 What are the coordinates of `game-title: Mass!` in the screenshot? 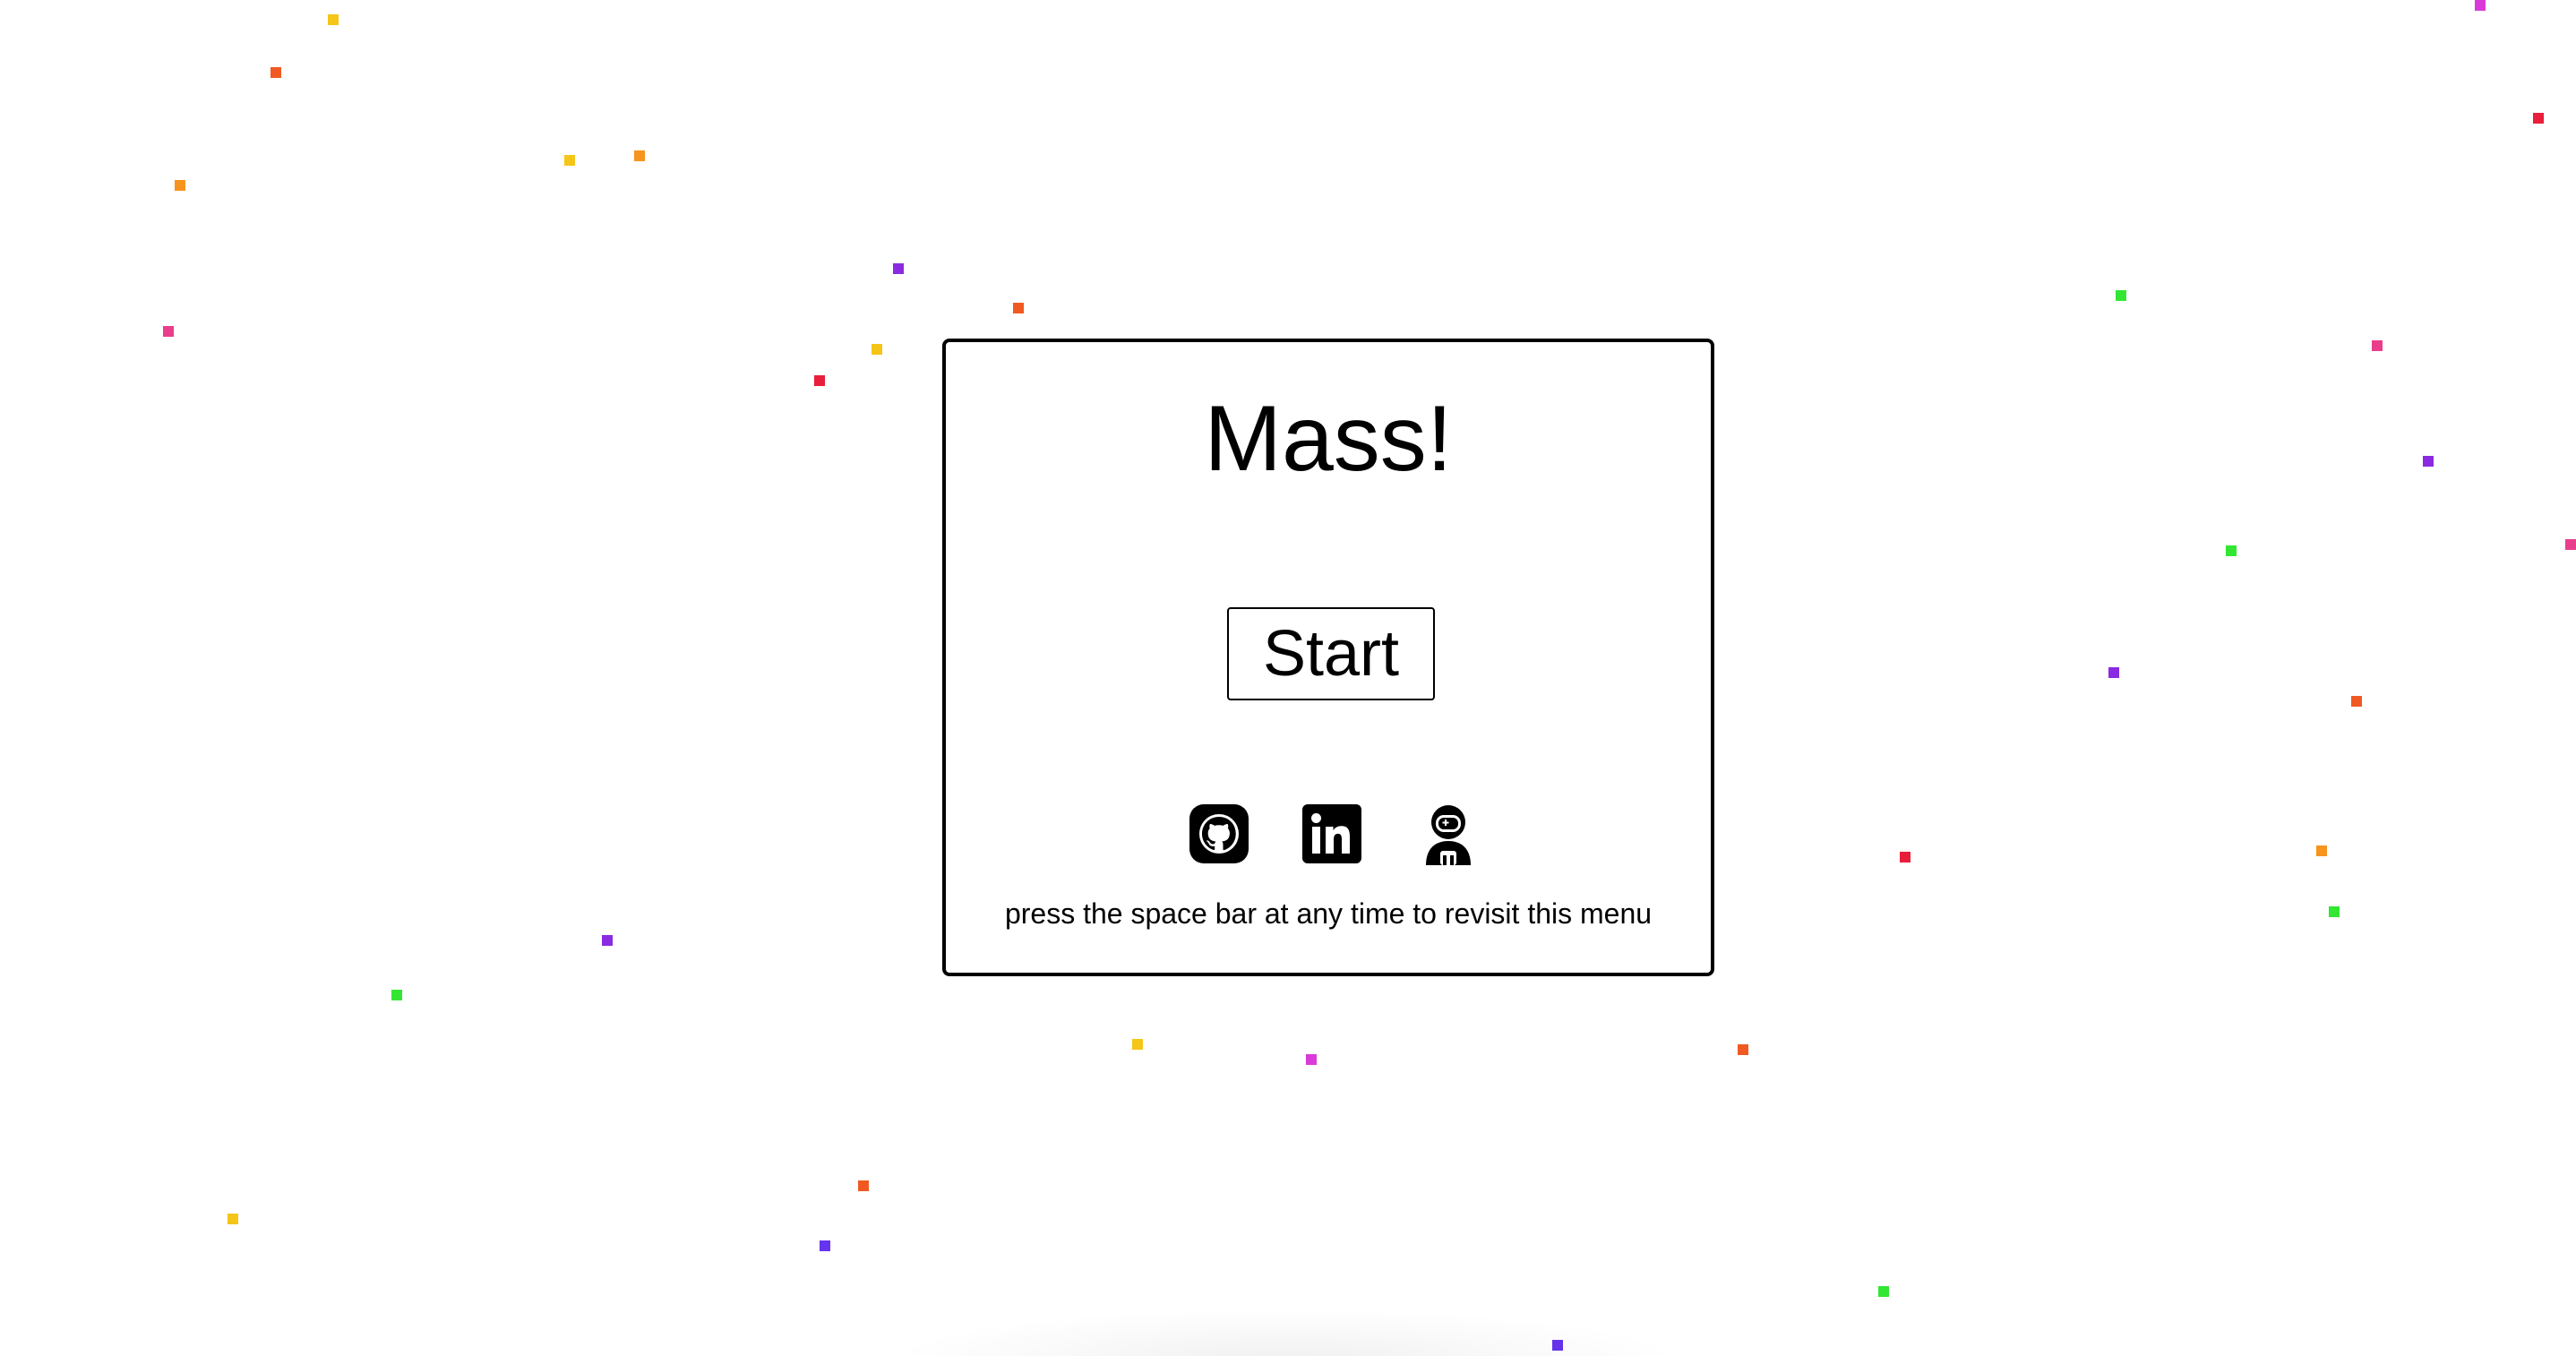 It's located at (1328, 439).